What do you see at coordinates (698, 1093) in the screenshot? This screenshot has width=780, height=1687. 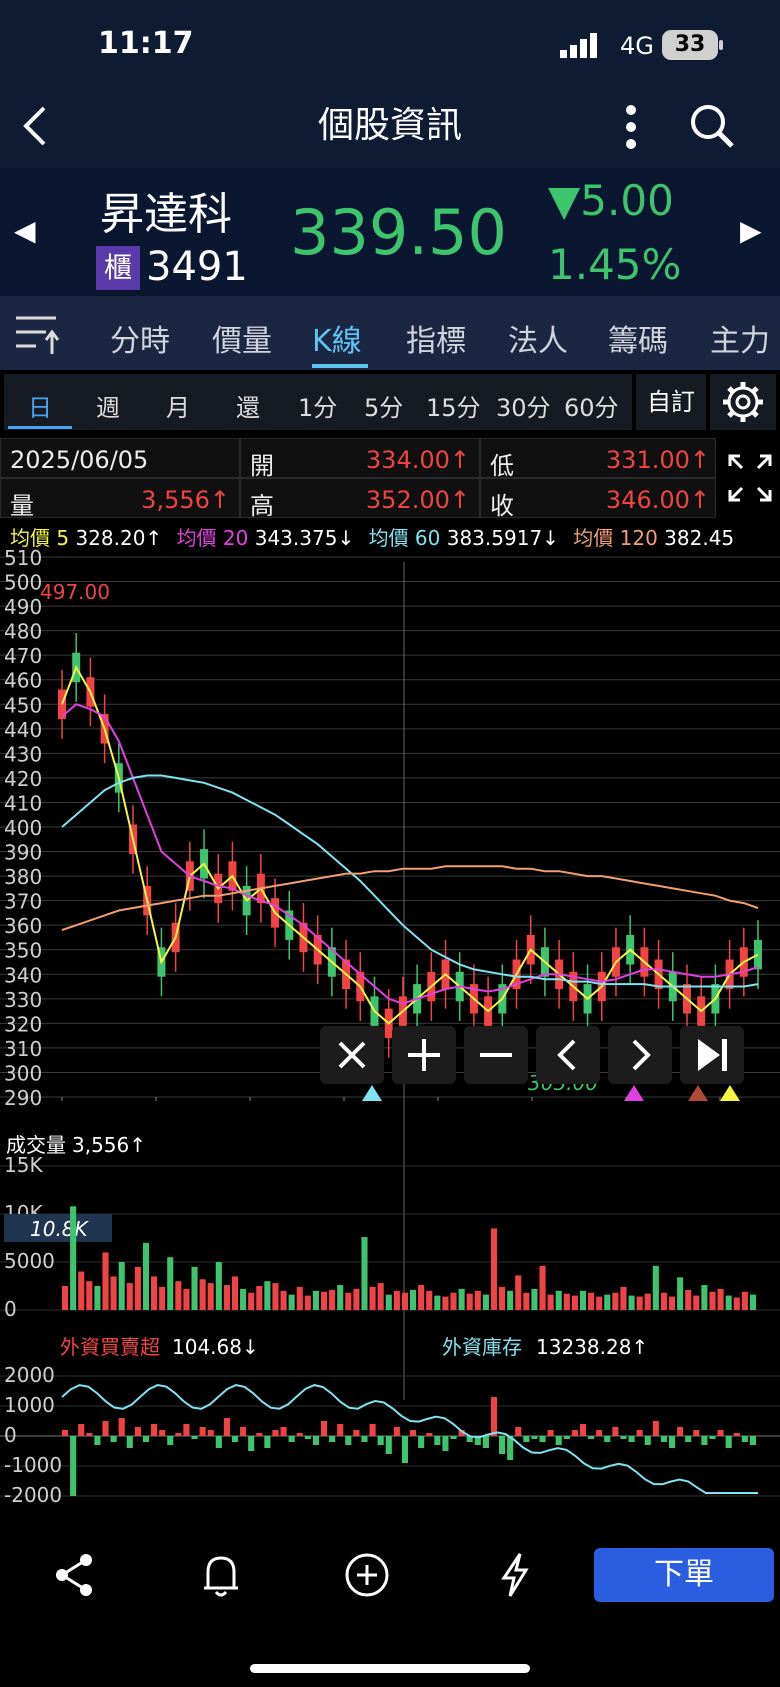 I see `marker-brown` at bounding box center [698, 1093].